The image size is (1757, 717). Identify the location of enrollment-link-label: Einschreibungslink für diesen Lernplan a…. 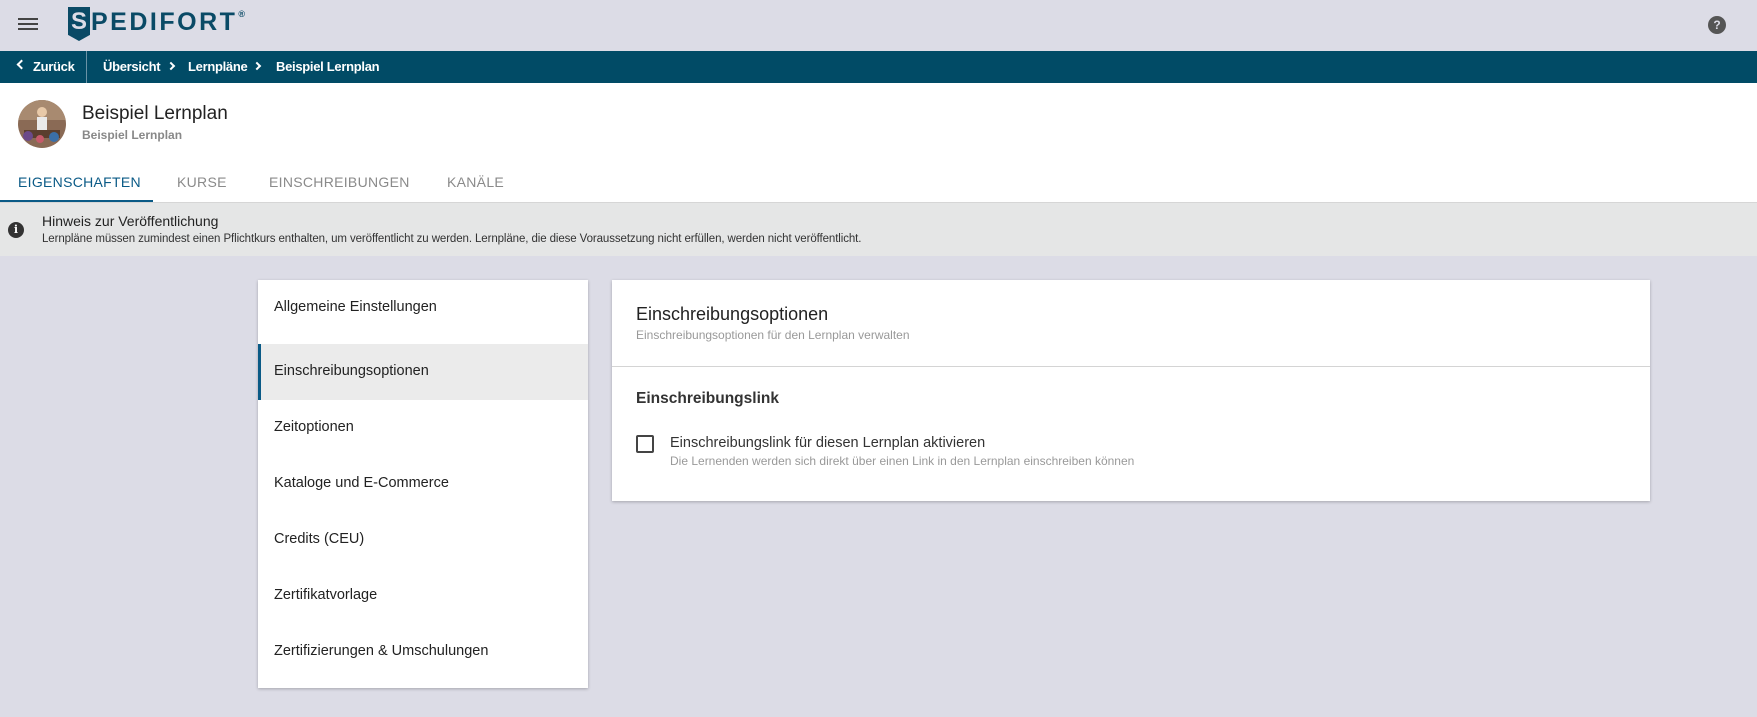
(827, 443).